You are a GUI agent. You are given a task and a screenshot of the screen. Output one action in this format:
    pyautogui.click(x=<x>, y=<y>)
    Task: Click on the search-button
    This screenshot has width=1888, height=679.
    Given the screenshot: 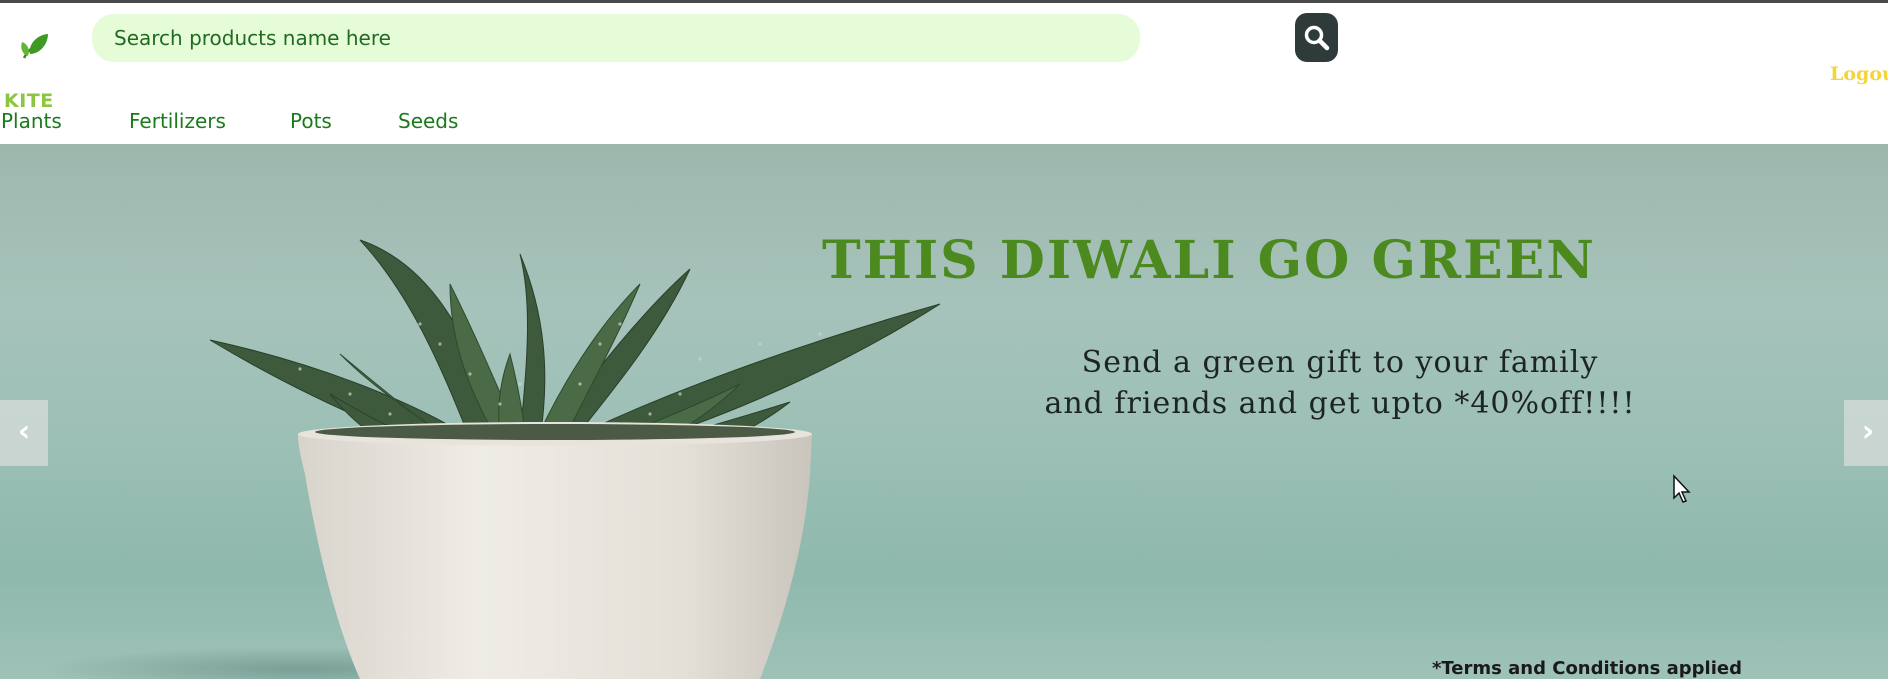 What is the action you would take?
    pyautogui.click(x=1316, y=37)
    